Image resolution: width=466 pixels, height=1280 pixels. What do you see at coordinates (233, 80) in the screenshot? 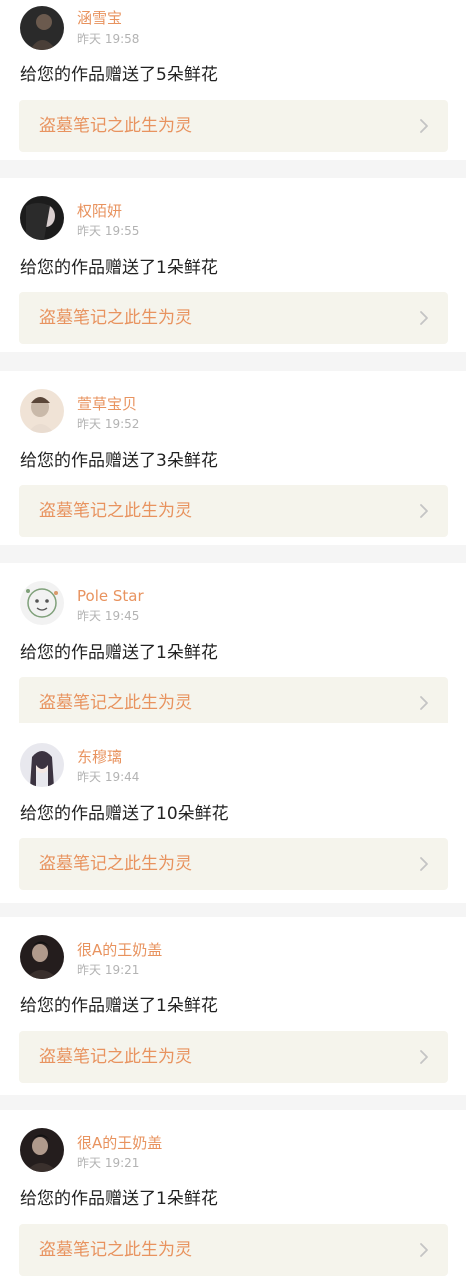
I see `notification-card: 涵雪宝 昨天 19:58 给您的作品赠送了5朵鲜花 盗墓笔记之此生为灵` at bounding box center [233, 80].